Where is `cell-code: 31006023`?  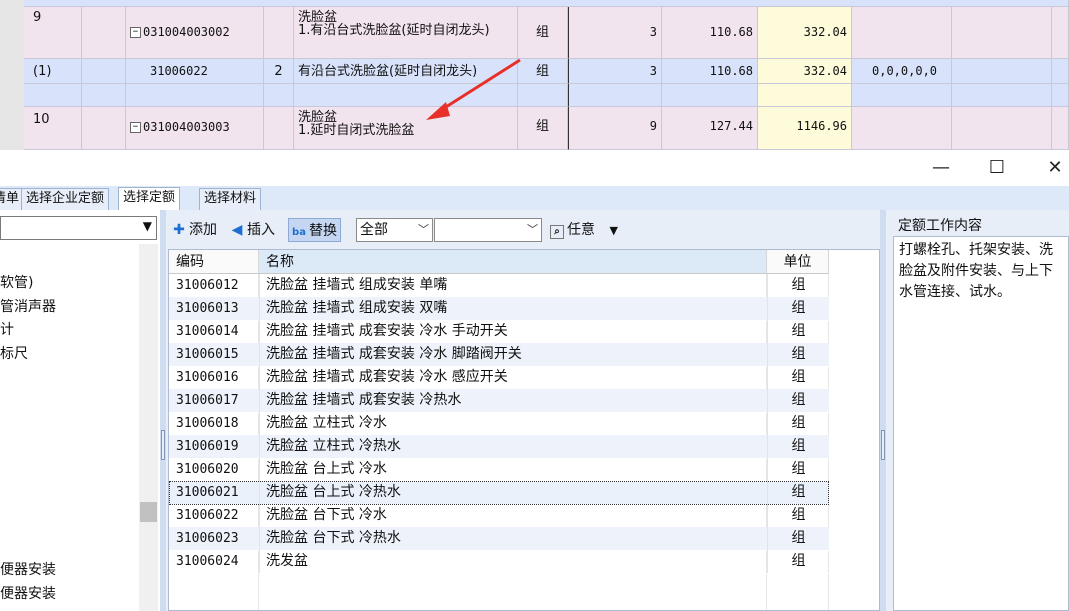 cell-code: 31006023 is located at coordinates (207, 538).